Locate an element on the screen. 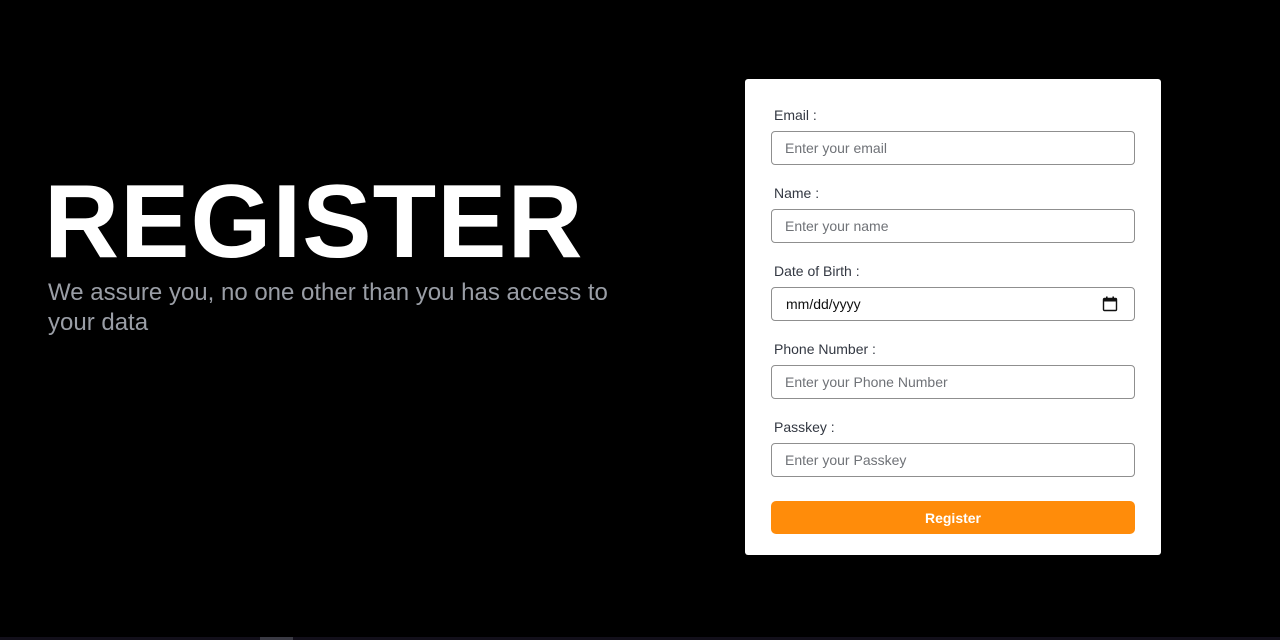  passkey-field-group: Passkey : is located at coordinates (953, 448).